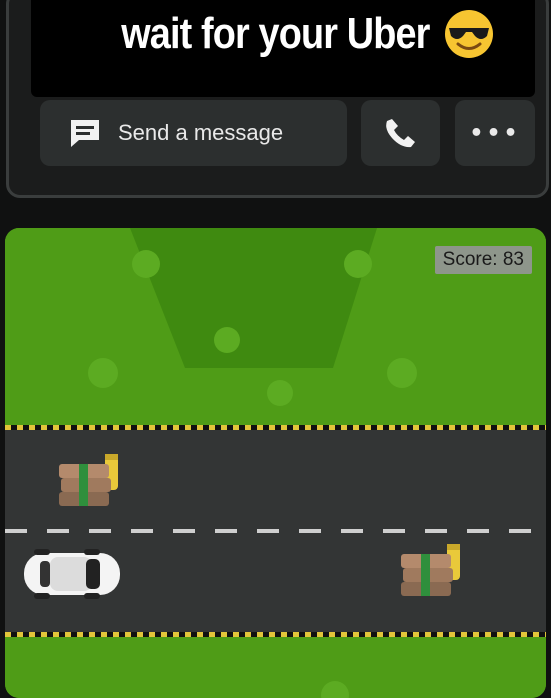 The width and height of the screenshot is (551, 698). I want to click on banner-content: wait for your Uber, so click(283, 34).